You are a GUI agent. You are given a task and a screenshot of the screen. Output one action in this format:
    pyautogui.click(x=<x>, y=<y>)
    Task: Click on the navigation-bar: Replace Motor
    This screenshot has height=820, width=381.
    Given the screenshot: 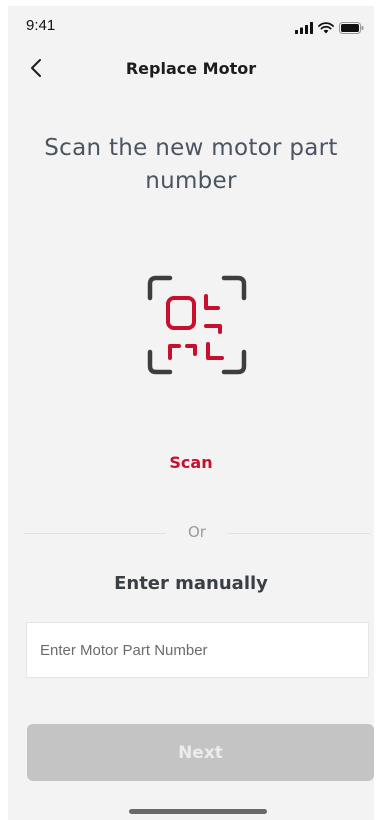 What is the action you would take?
    pyautogui.click(x=191, y=71)
    